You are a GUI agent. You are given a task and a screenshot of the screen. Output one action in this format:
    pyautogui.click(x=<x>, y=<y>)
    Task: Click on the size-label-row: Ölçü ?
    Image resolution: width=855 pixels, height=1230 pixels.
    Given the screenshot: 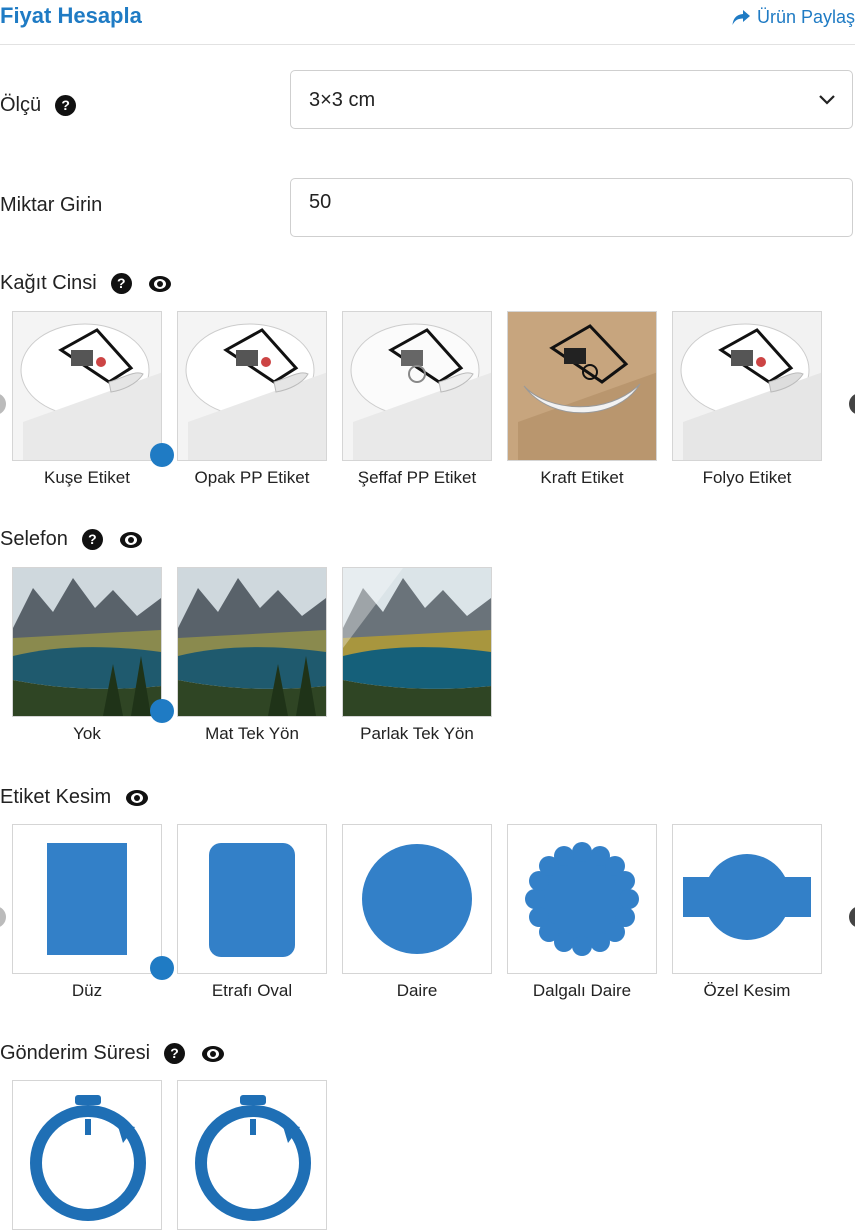 What is the action you would take?
    pyautogui.click(x=38, y=105)
    